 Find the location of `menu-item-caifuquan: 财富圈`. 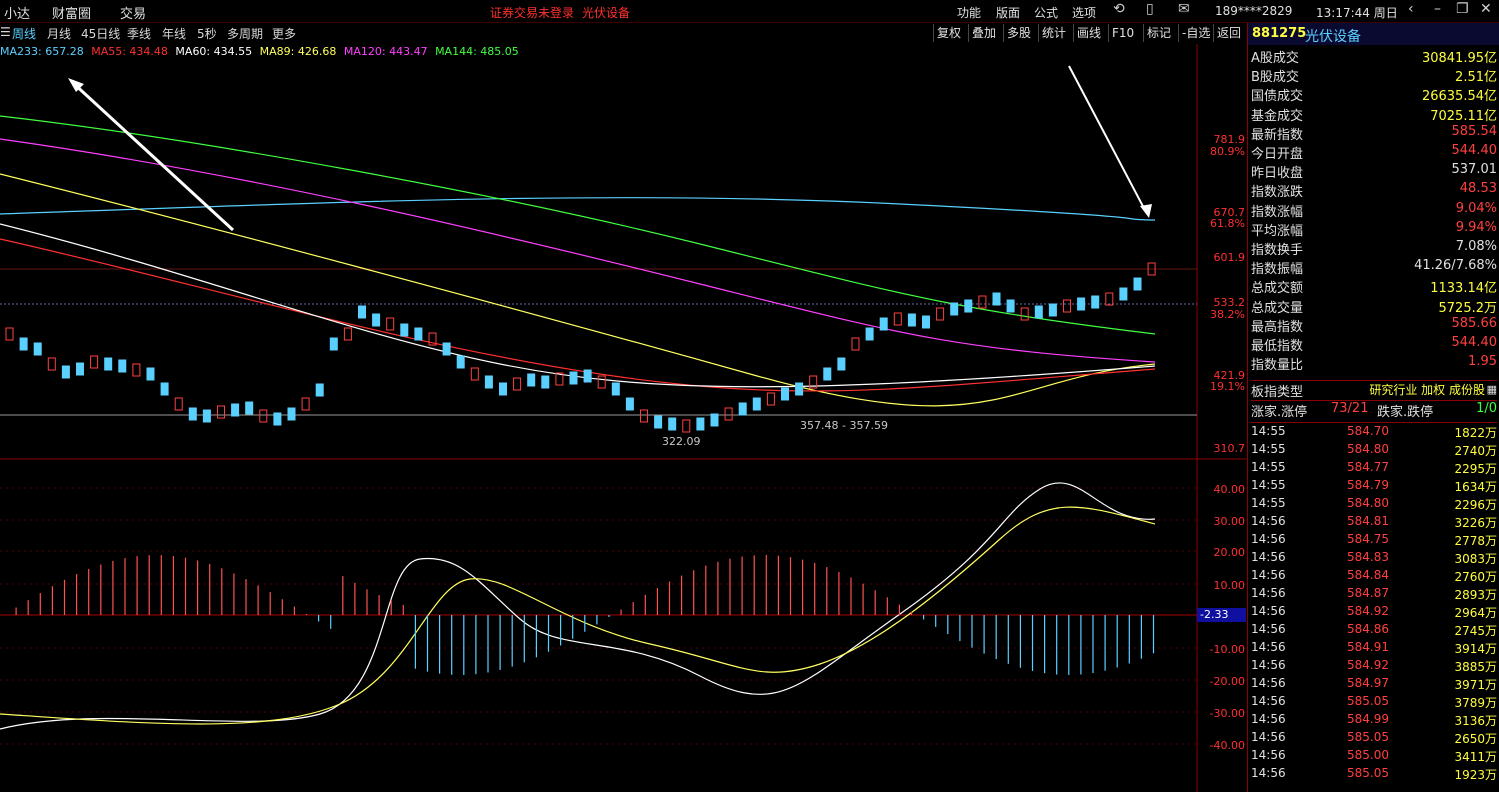

menu-item-caifuquan: 财富圈 is located at coordinates (71, 12).